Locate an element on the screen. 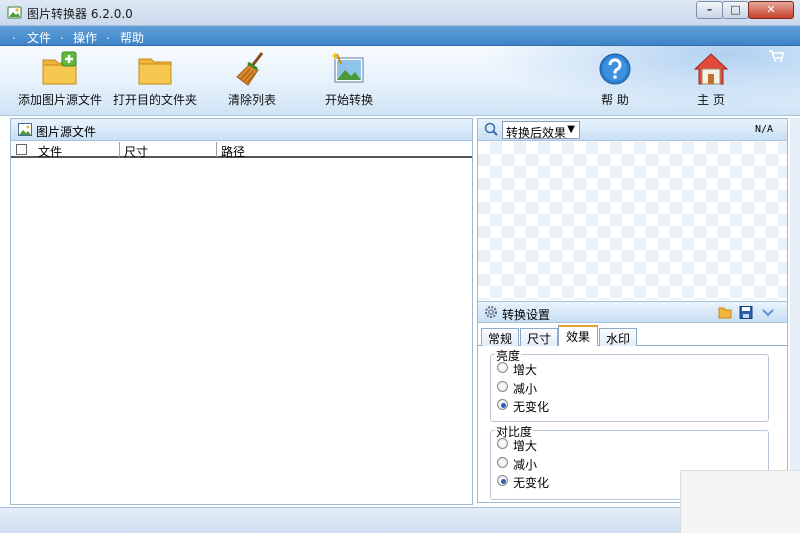 The height and width of the screenshot is (533, 800). brightness-decrease-radio is located at coordinates (502, 386).